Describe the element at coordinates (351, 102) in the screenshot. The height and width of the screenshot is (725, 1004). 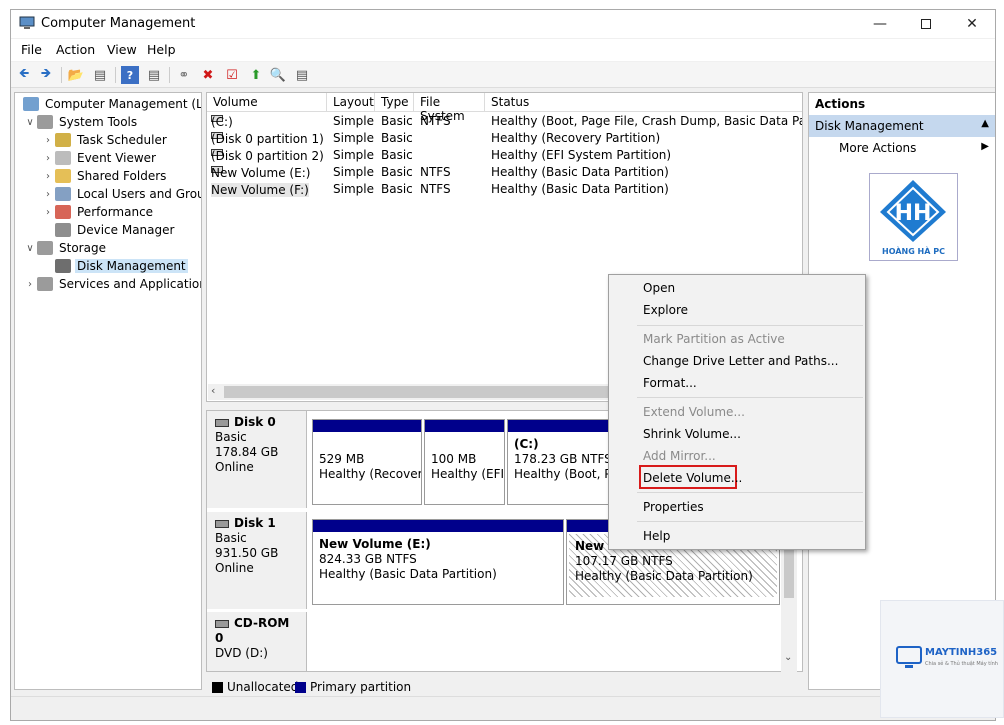
I see `column-layout: Layout` at that location.